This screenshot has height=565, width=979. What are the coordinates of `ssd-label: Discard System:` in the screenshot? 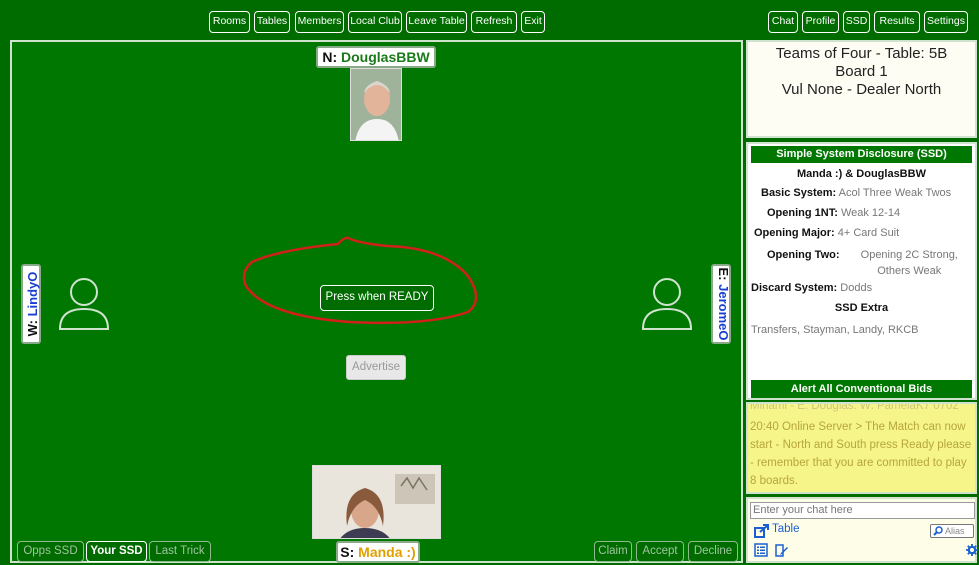 It's located at (794, 288).